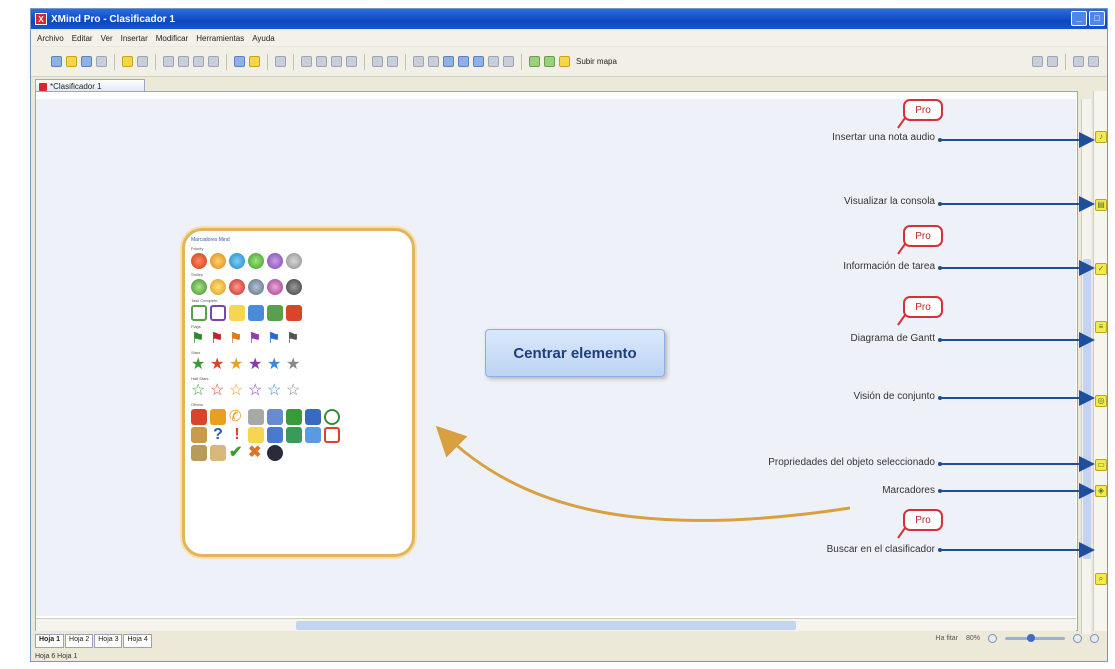 This screenshot has height=669, width=1115. What do you see at coordinates (237, 435) in the screenshot?
I see `exclamation-icon: !` at bounding box center [237, 435].